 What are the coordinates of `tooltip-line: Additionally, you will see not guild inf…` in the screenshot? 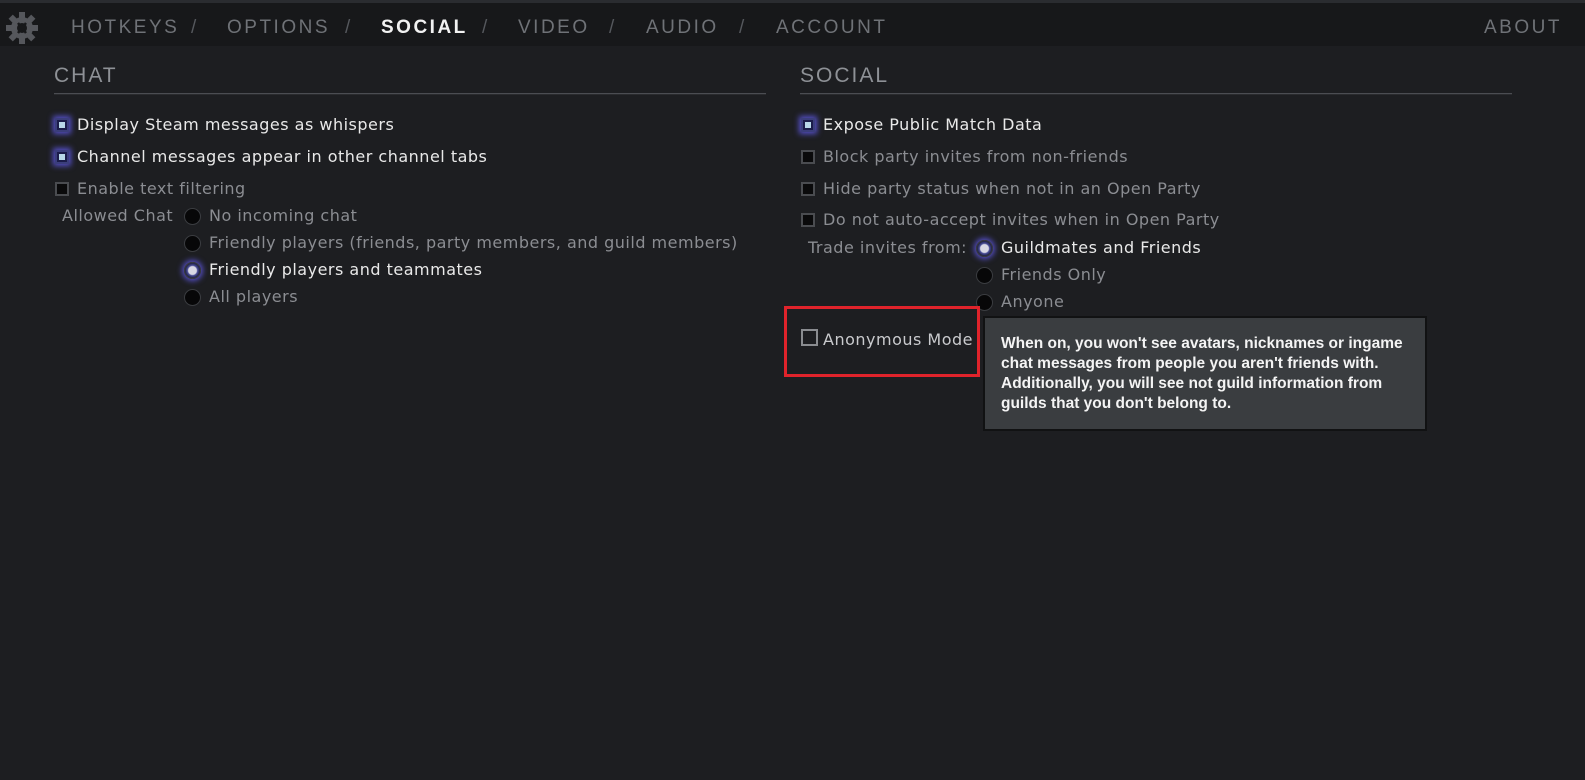 It's located at (1192, 383).